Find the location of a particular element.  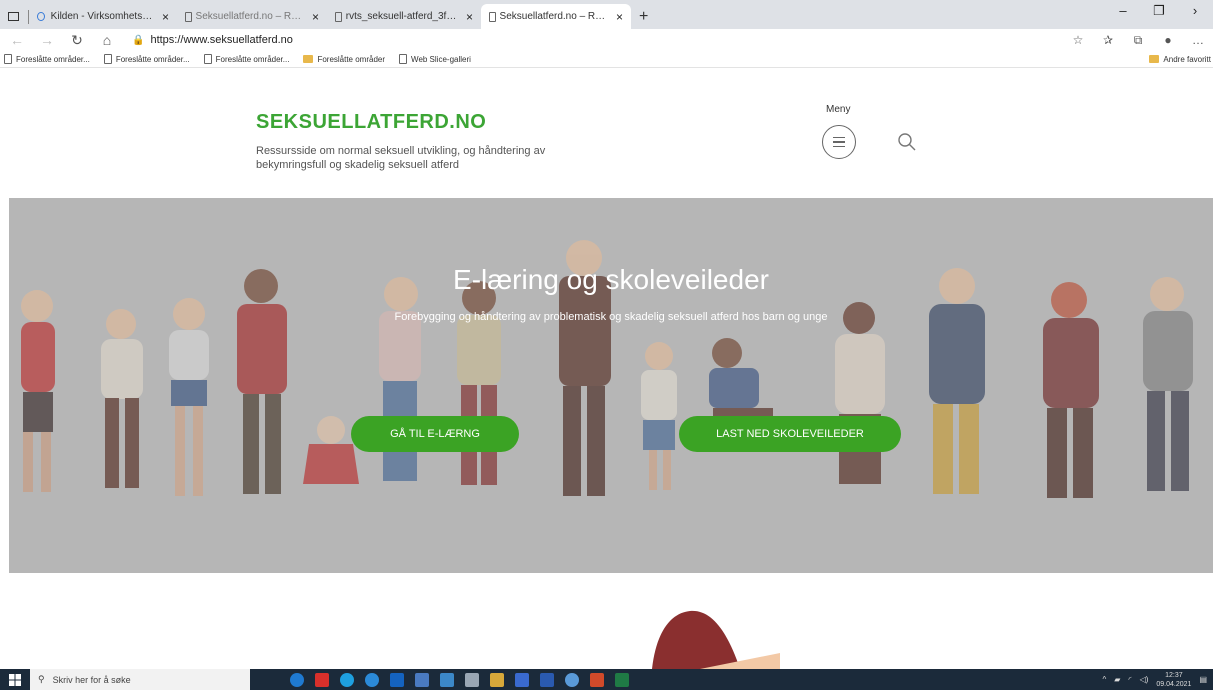

hero-title: E-læring og skoleveileder is located at coordinates (611, 279).